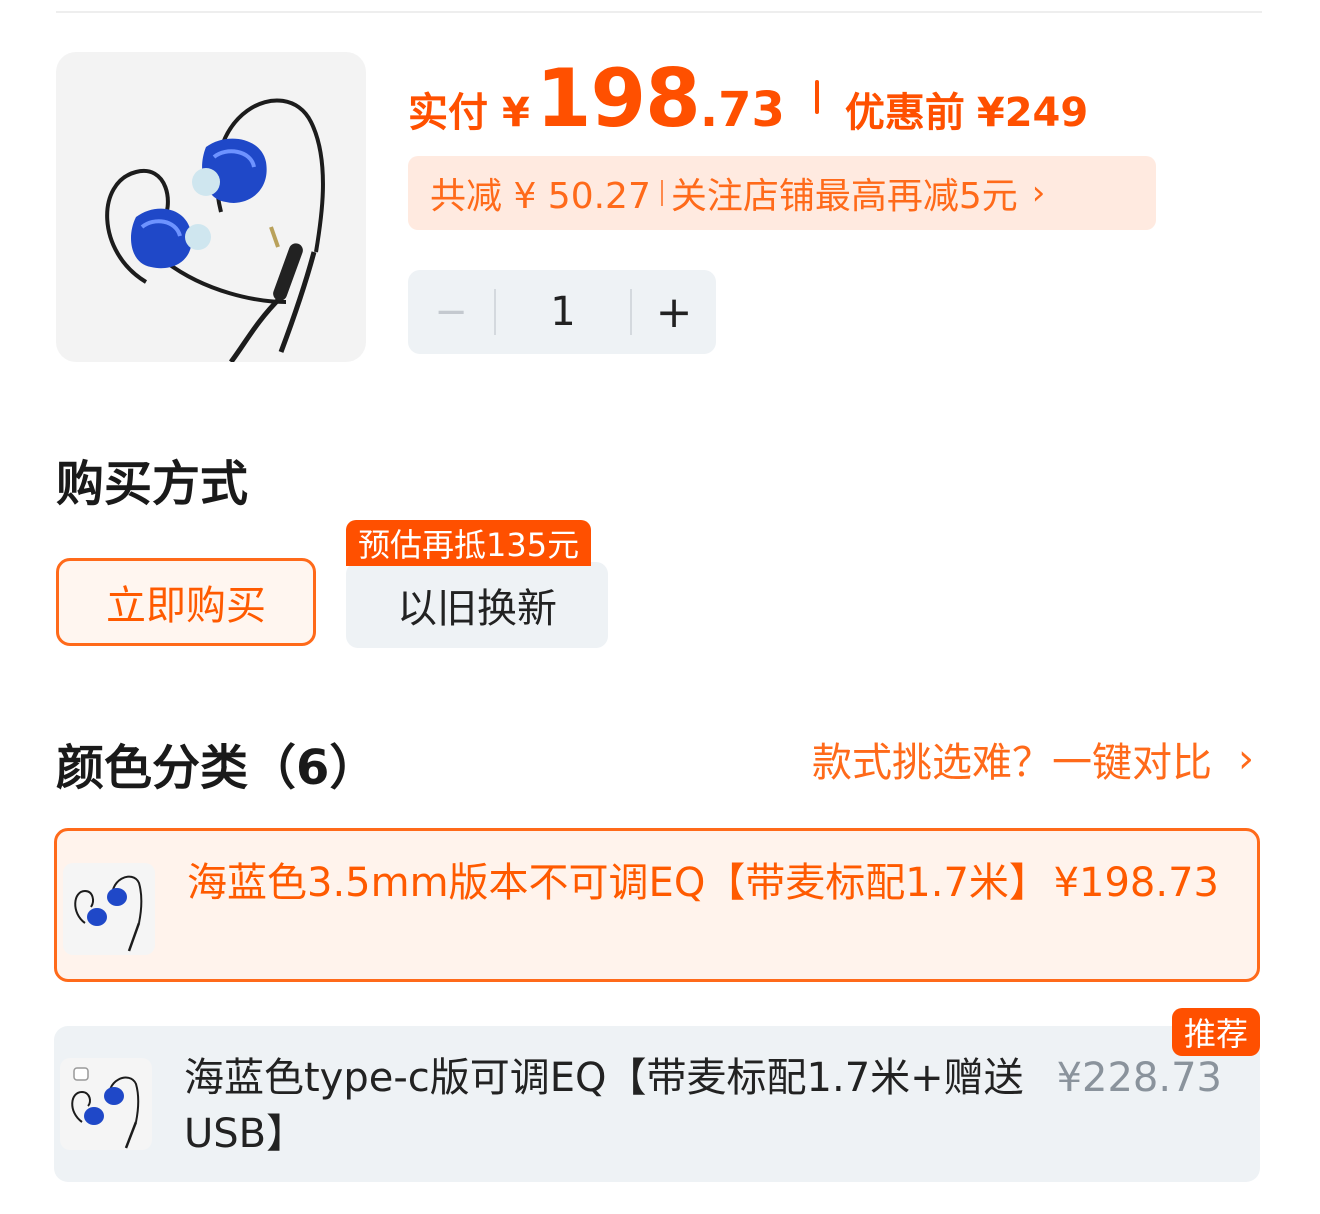 The image size is (1320, 1214). I want to click on variant-price: ¥228.73, so click(1139, 1078).